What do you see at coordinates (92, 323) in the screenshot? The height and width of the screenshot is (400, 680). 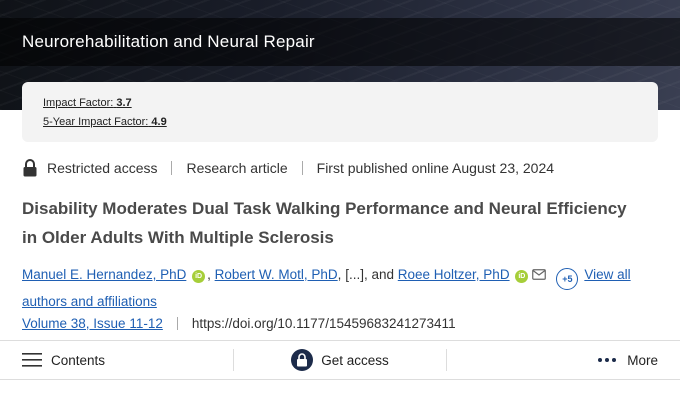 I see `volume-issue-link: Volume 38, Issue 11-12` at bounding box center [92, 323].